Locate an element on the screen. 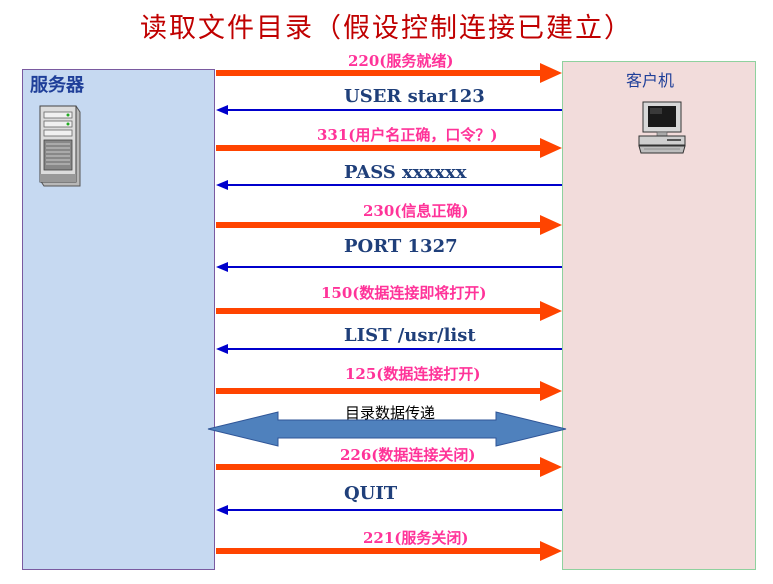  server-reply-label: 125(数据连接打开) is located at coordinates (413, 374).